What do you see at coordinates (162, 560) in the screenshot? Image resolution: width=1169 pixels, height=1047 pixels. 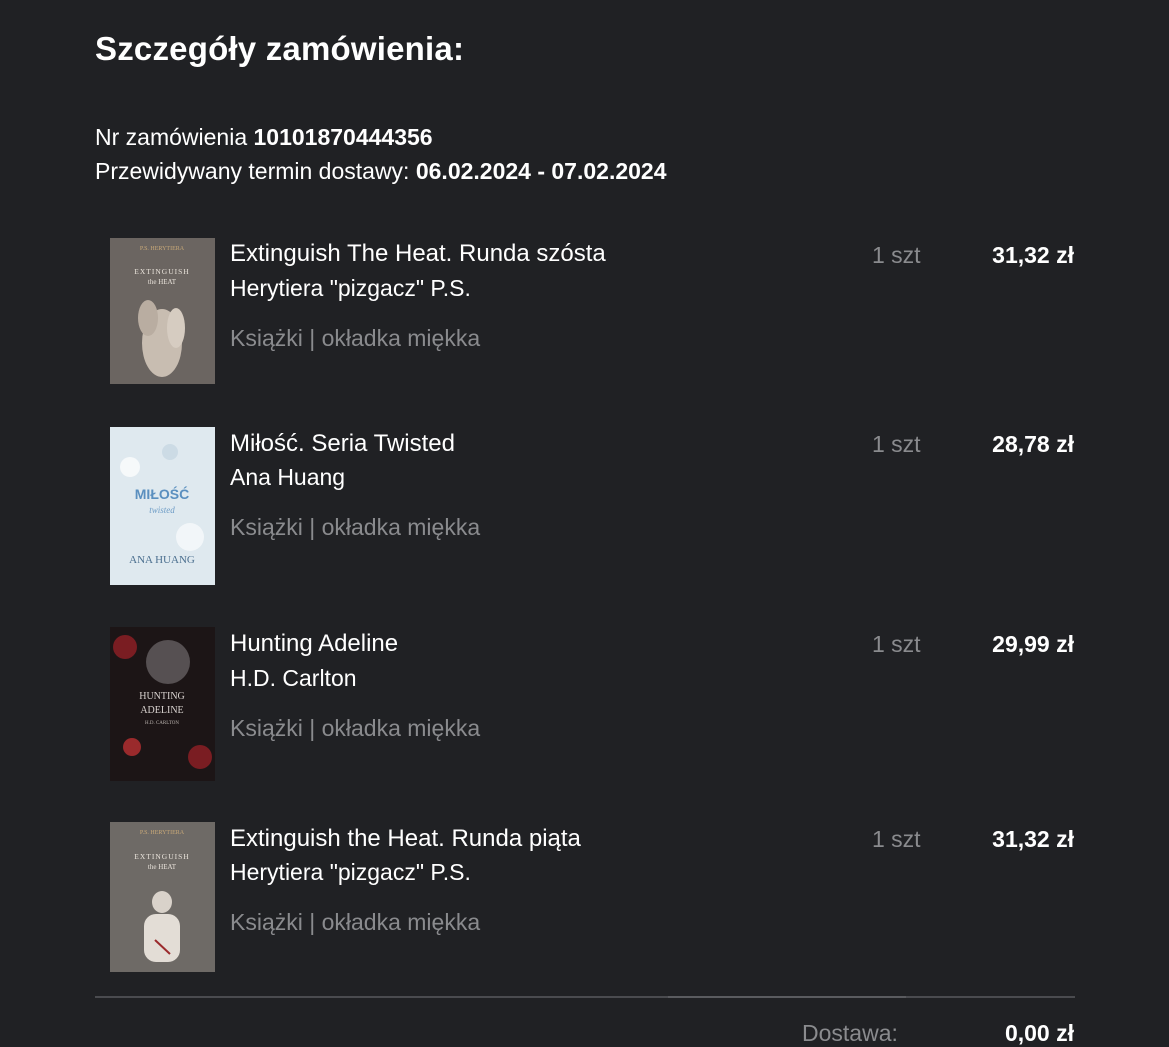 I see `svg-text: ANA HUANG` at bounding box center [162, 560].